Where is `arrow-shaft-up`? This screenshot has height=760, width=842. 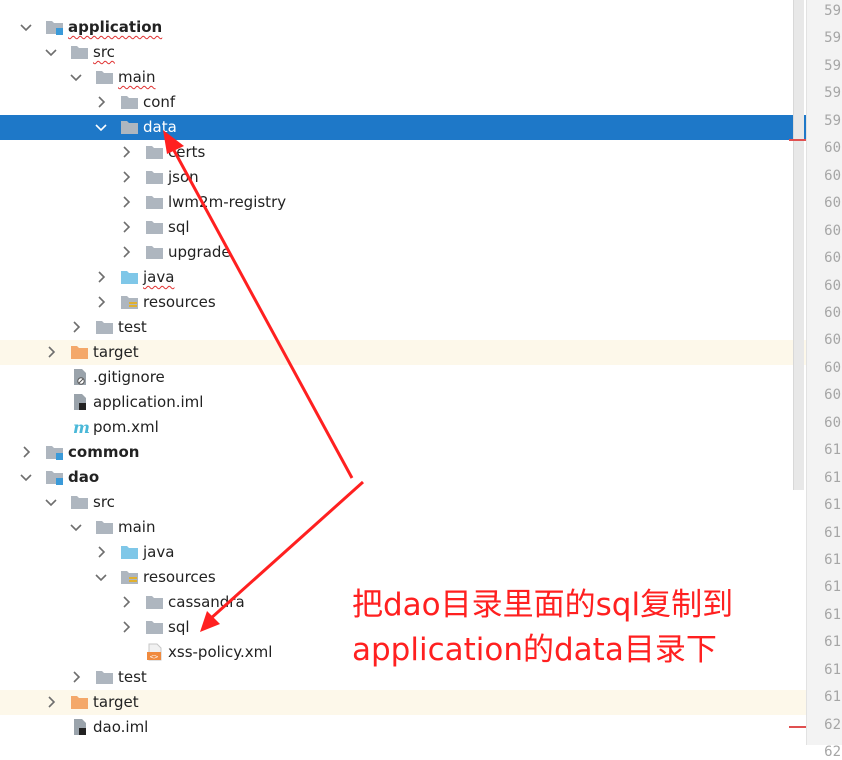
arrow-shaft-up is located at coordinates (261, 310).